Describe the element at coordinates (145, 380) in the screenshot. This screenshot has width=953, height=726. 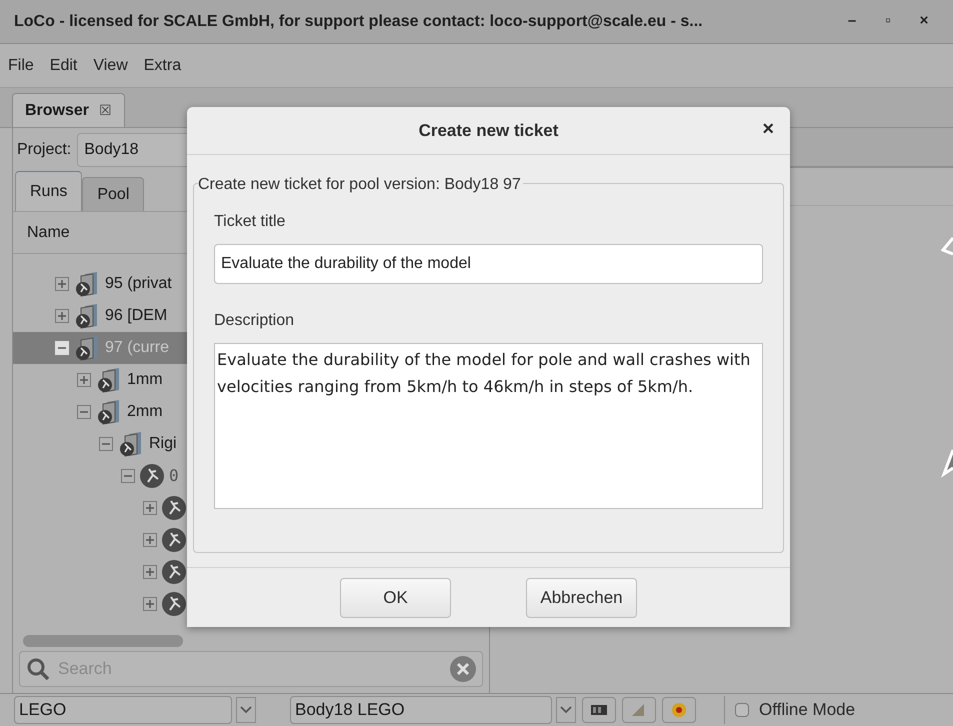
I see `tree-item-label: 1mm` at that location.